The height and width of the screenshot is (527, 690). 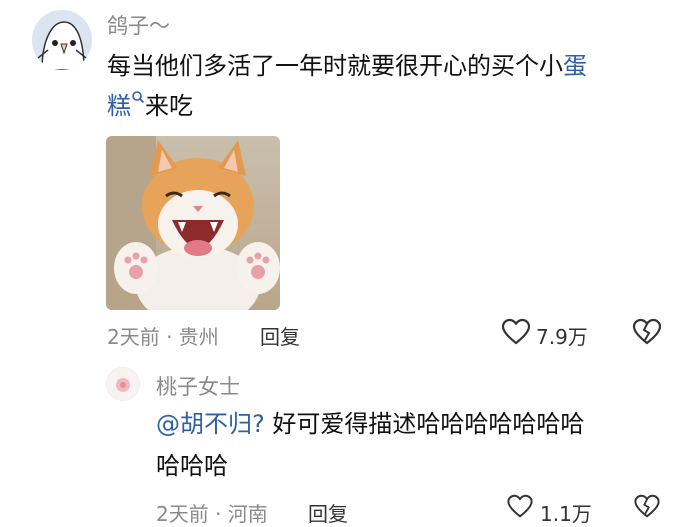 What do you see at coordinates (198, 386) in the screenshot?
I see `reply-username: 桃子女士` at bounding box center [198, 386].